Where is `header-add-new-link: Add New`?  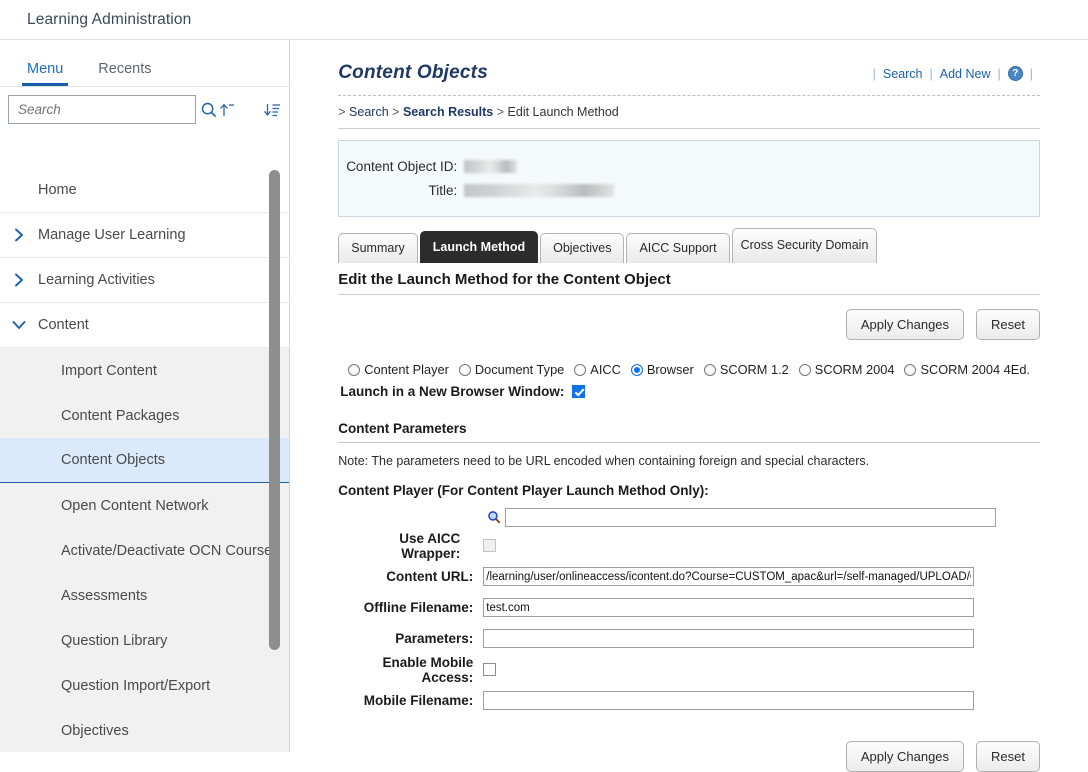 header-add-new-link: Add New is located at coordinates (965, 74).